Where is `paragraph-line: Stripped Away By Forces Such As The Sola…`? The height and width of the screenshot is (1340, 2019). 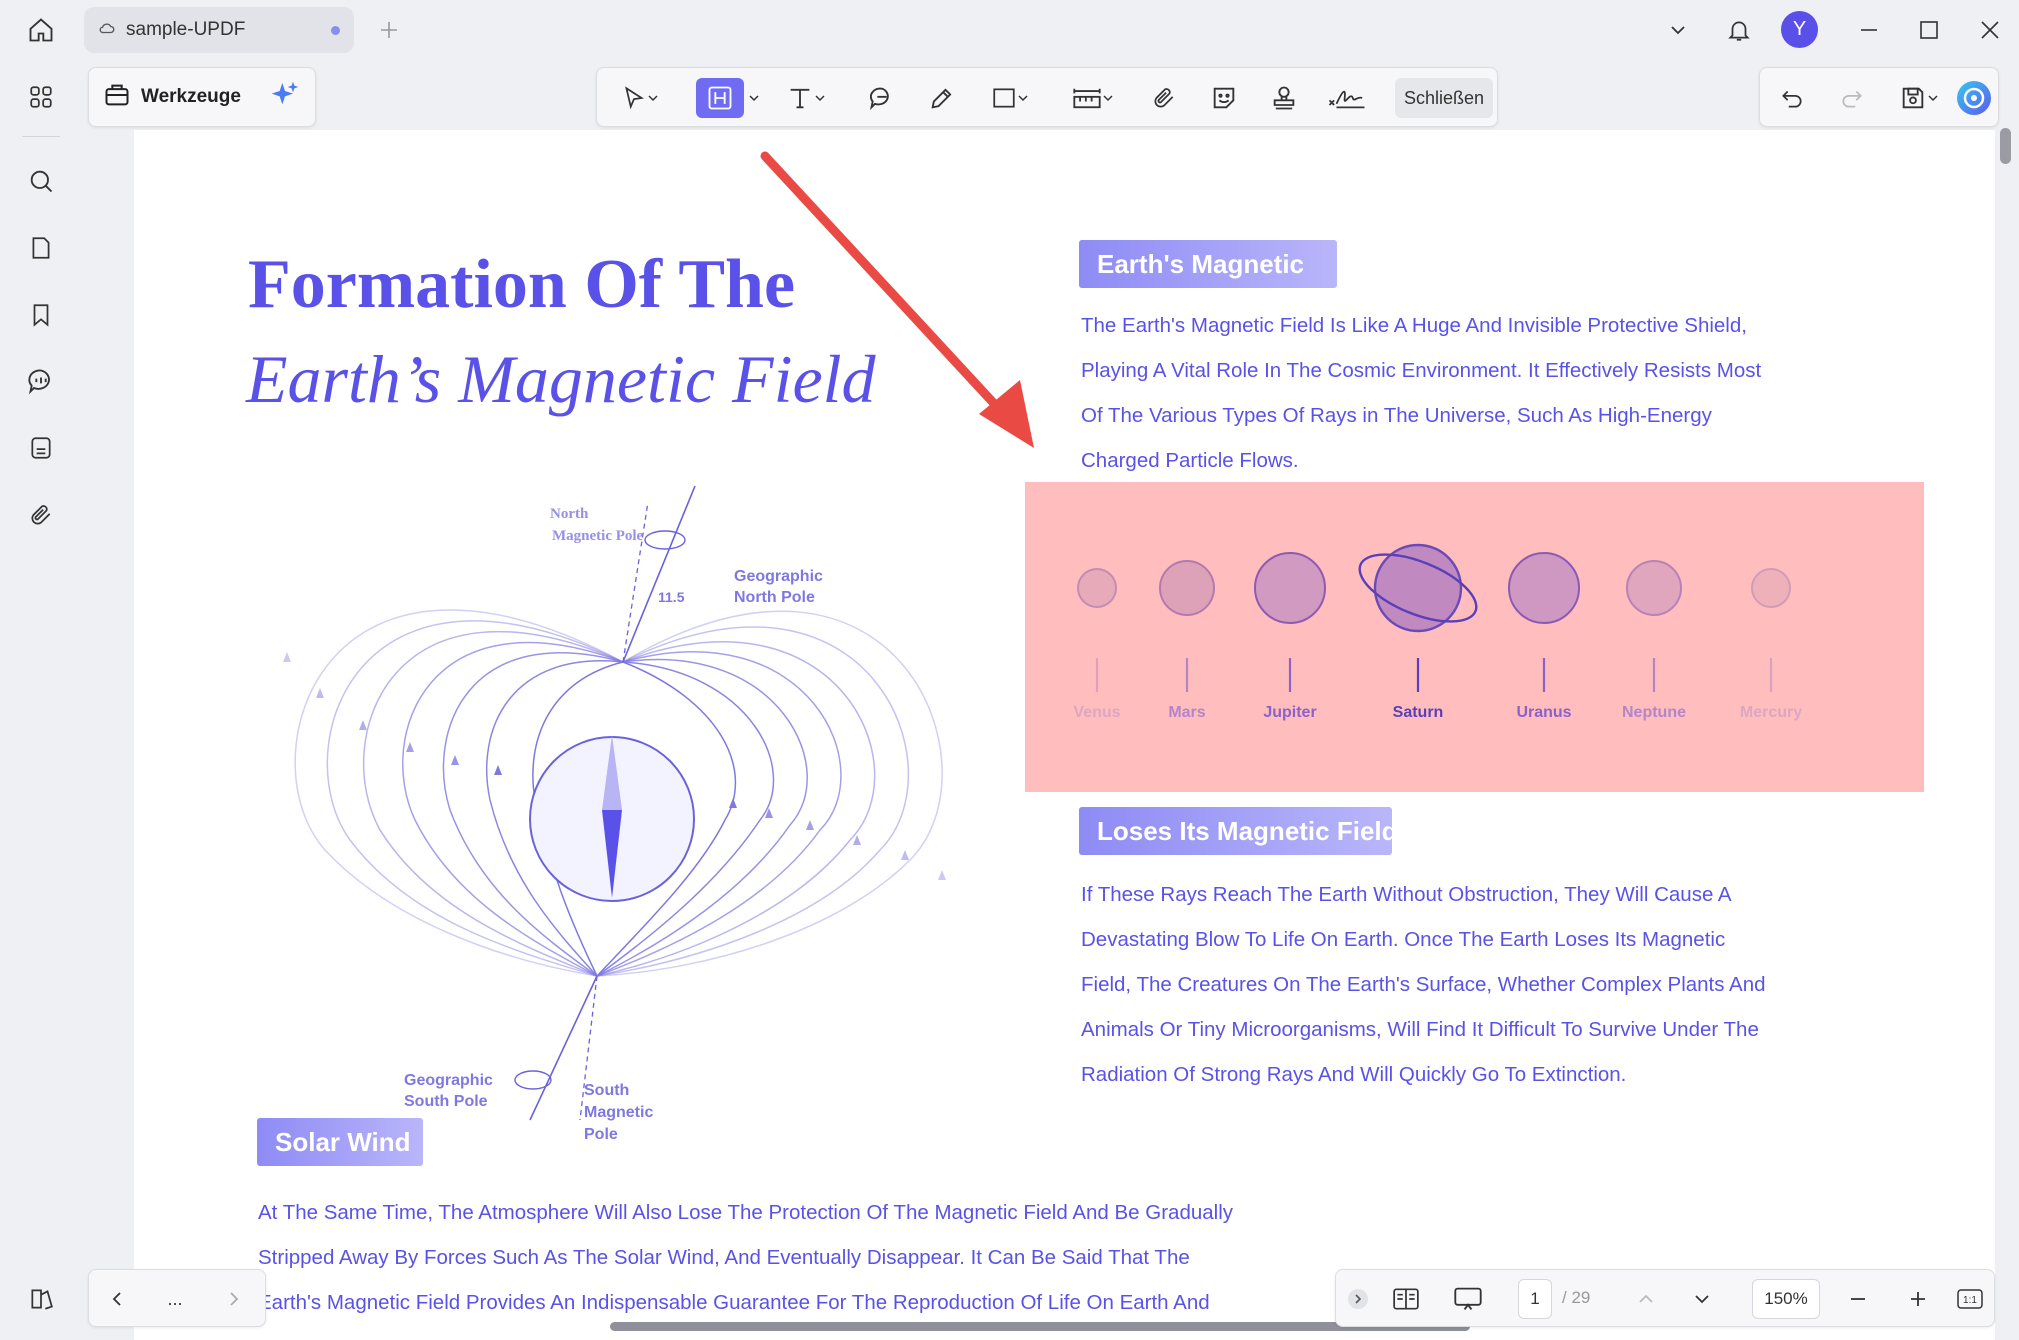
paragraph-line: Stripped Away By Forces Such As The Sola… is located at coordinates (724, 1257).